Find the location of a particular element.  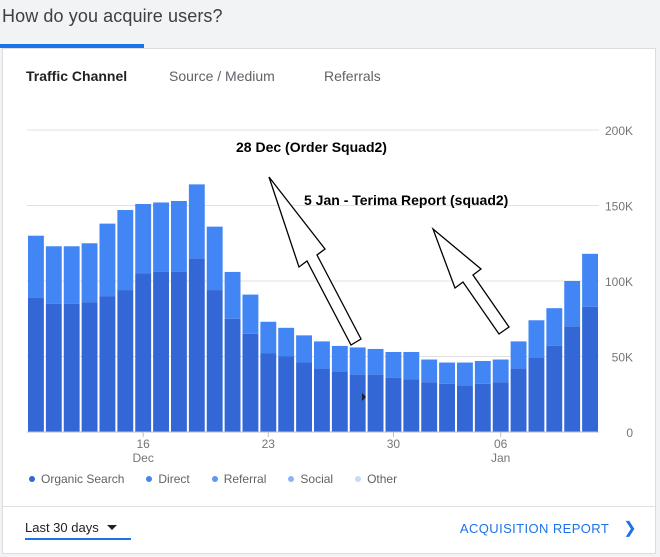

annotation-28-dec: 28 Dec (Order Squad2) is located at coordinates (311, 147).